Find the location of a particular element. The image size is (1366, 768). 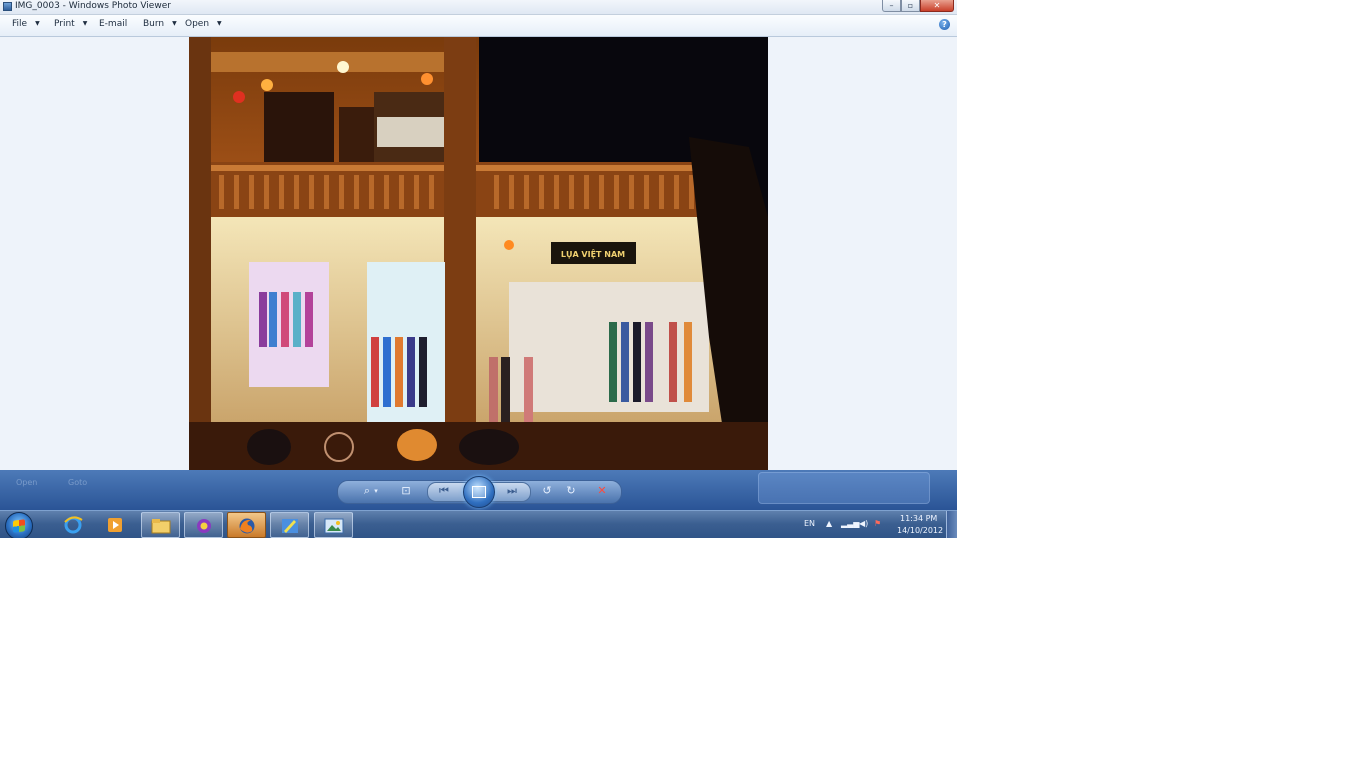

delete-icon: ✕ is located at coordinates (602, 491).